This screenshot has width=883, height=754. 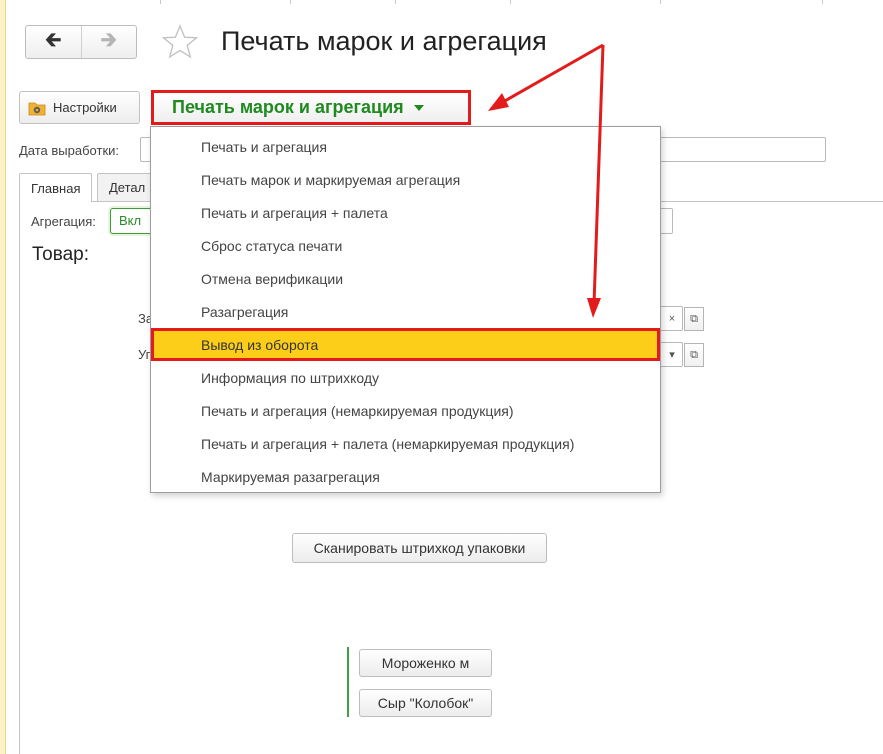 What do you see at coordinates (441, 2) in the screenshot?
I see `top-border` at bounding box center [441, 2].